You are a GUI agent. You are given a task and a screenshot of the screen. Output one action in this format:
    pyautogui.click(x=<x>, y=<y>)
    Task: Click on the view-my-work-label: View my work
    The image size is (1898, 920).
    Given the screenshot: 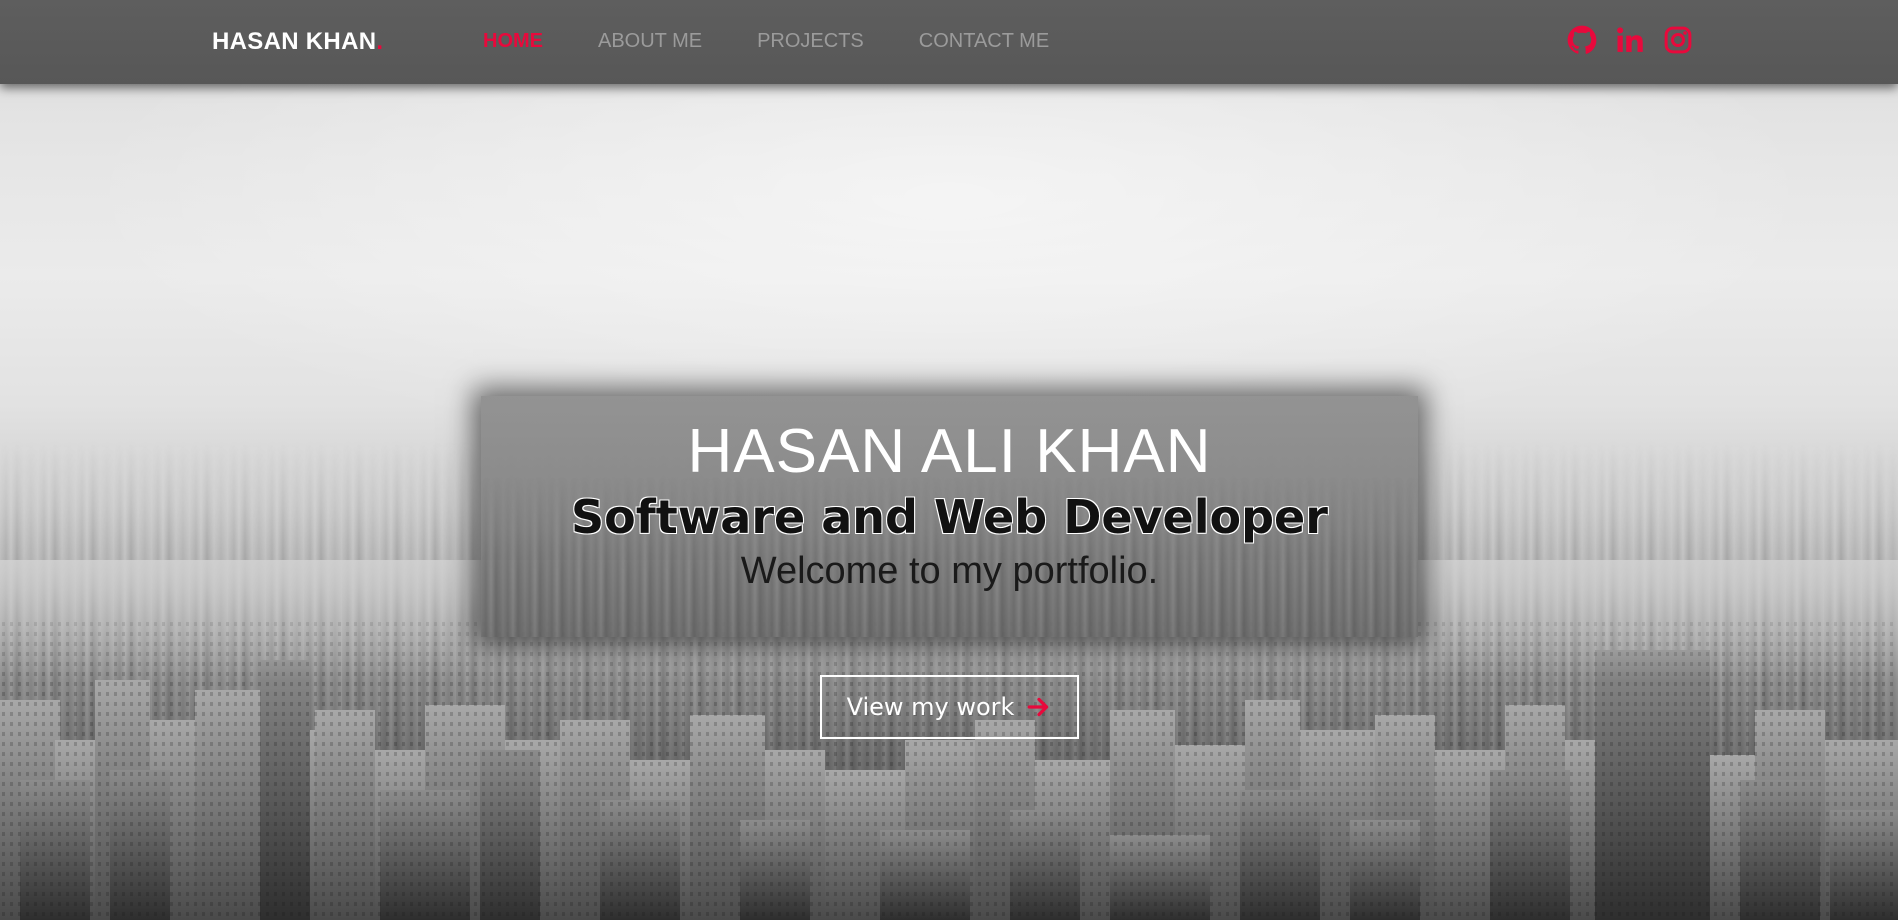 What is the action you would take?
    pyautogui.click(x=930, y=707)
    